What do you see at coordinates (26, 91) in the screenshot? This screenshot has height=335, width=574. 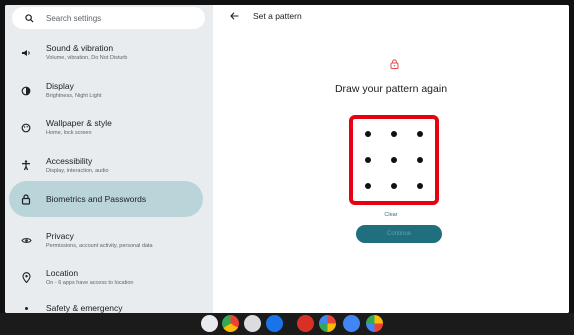 I see `brightness-icon` at bounding box center [26, 91].